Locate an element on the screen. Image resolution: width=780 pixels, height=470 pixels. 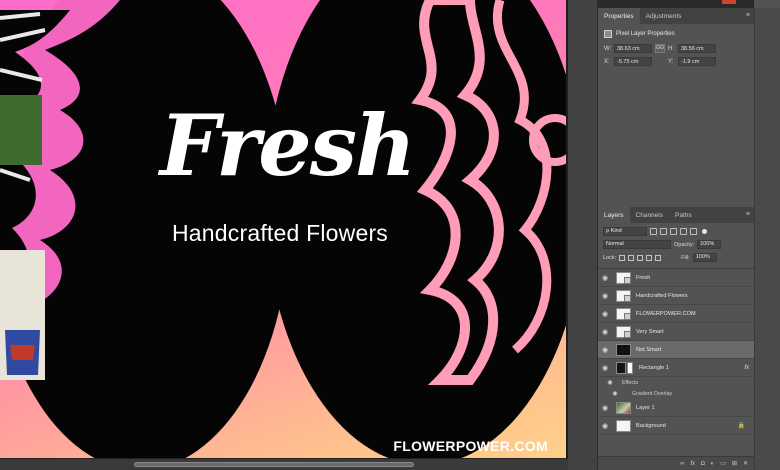
lock-label: Lock: is located at coordinates (610, 257).